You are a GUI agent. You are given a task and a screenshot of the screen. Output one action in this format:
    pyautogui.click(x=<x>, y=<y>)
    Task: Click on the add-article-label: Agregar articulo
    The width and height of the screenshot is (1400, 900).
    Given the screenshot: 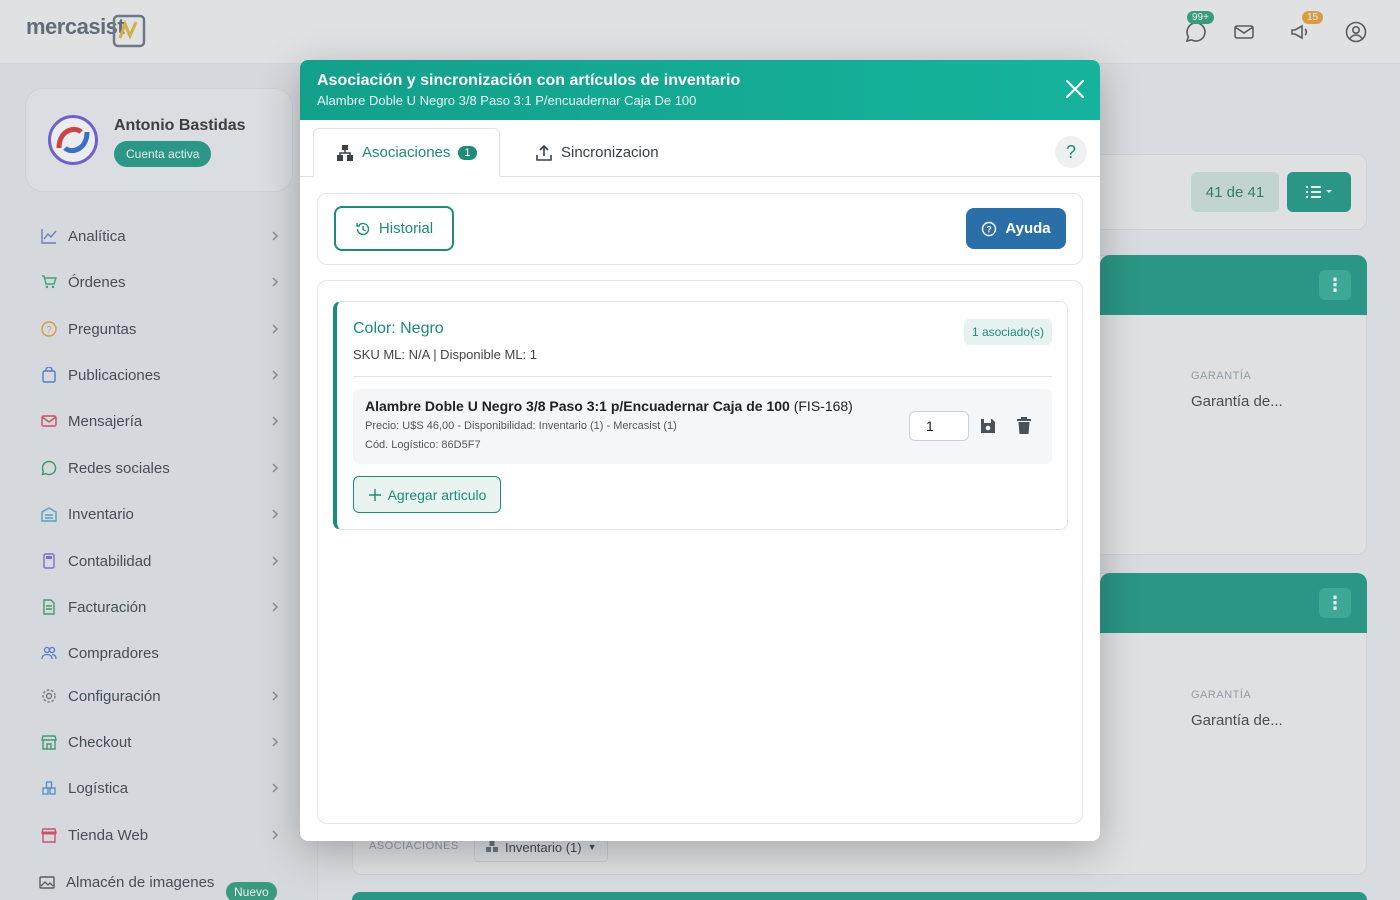 What is the action you would take?
    pyautogui.click(x=437, y=494)
    